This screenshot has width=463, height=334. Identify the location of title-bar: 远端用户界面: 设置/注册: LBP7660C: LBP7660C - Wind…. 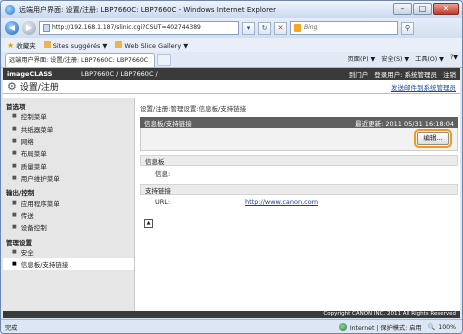
(231, 9).